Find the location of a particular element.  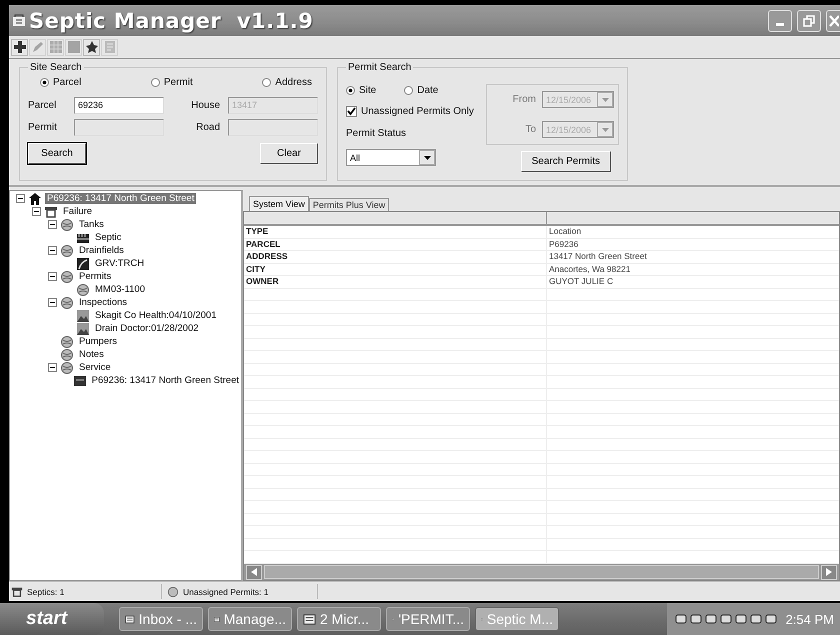

field-name-cell: TYPE is located at coordinates (395, 232).